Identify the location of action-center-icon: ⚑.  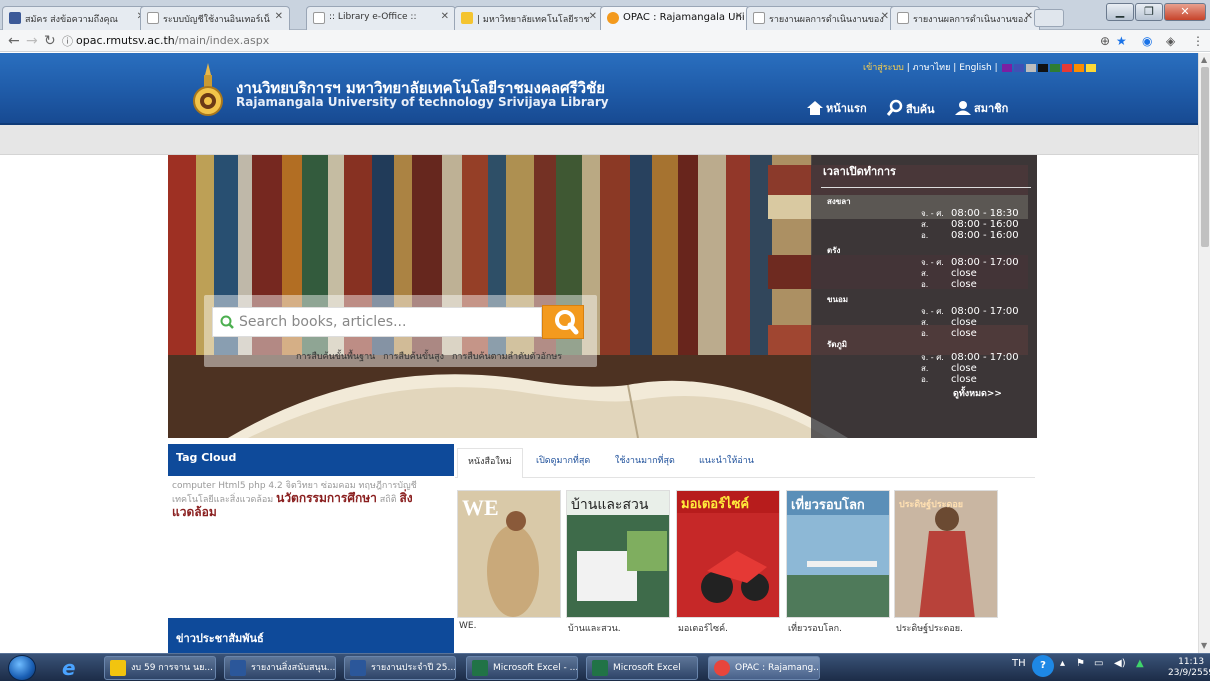
(1080, 663).